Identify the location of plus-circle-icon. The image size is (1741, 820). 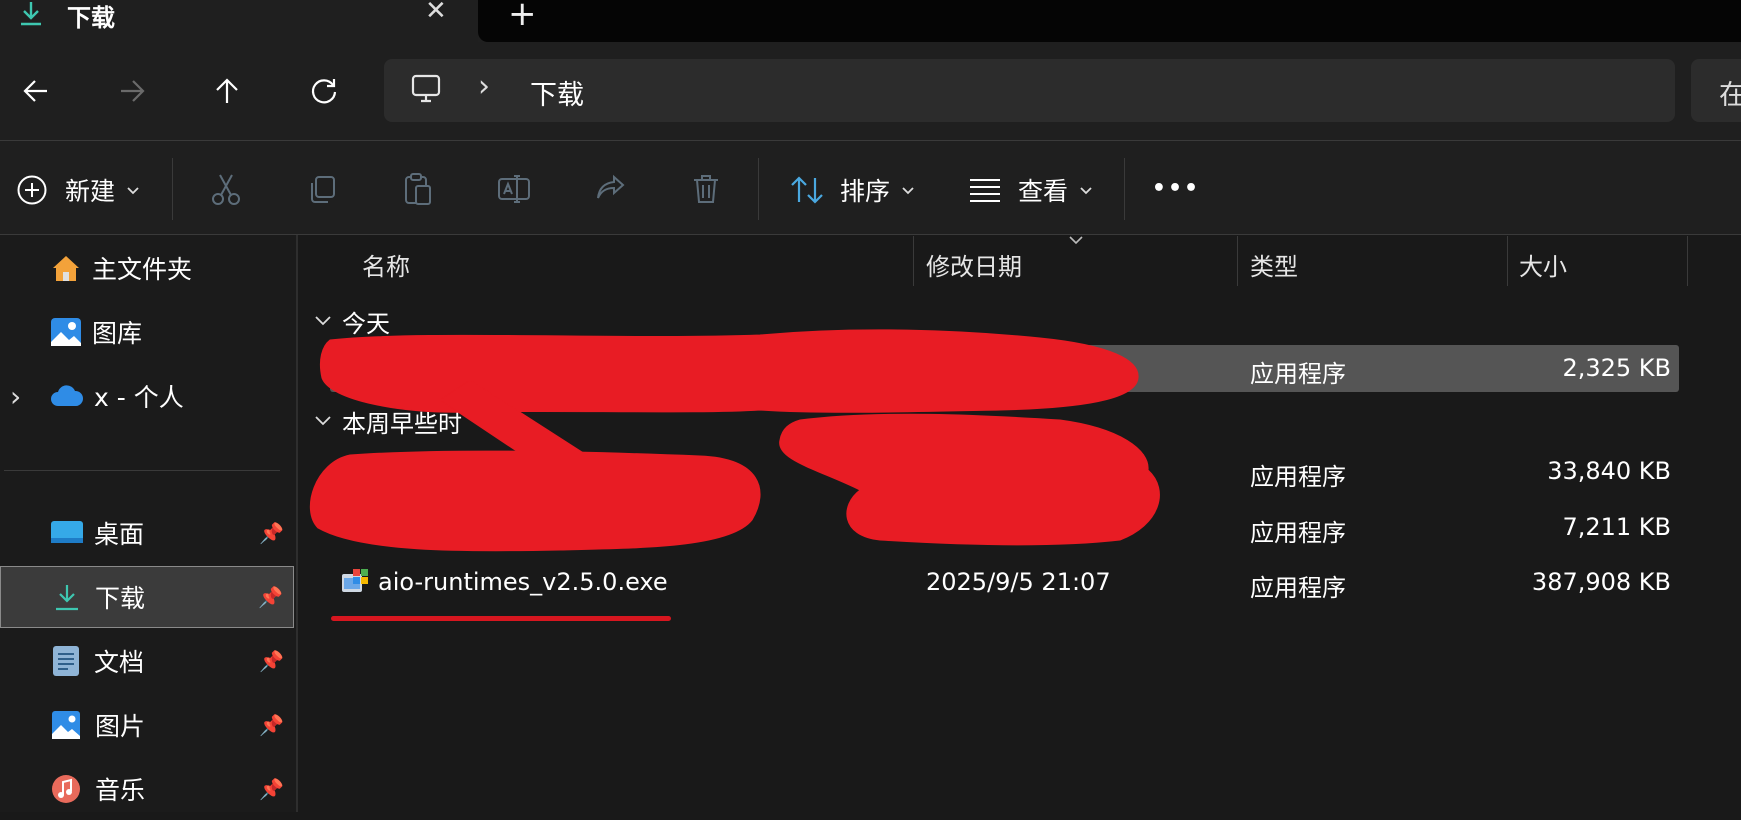
(32, 190).